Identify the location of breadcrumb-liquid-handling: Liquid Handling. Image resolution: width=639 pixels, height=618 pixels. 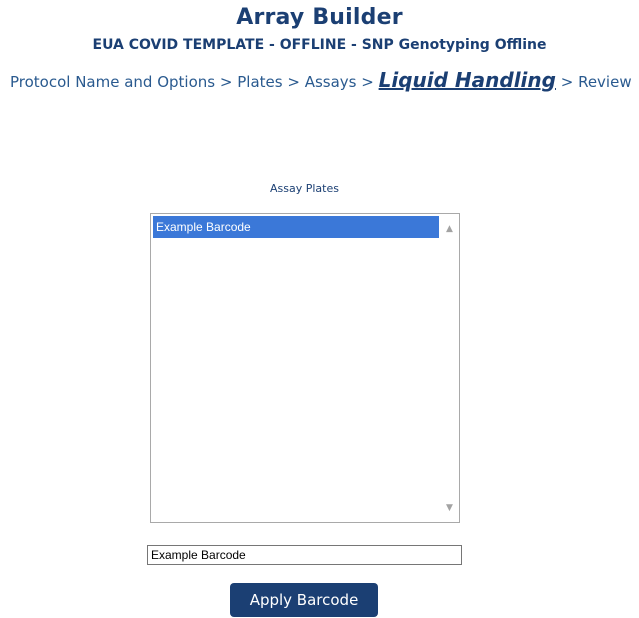
(467, 80).